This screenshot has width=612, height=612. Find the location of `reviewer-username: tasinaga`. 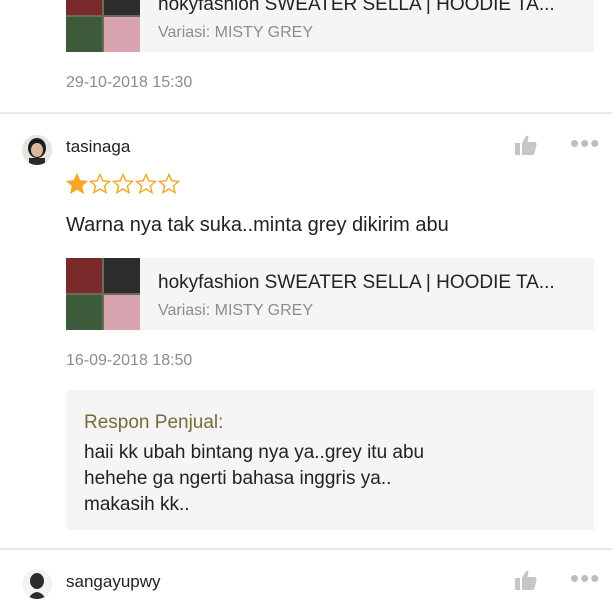

reviewer-username: tasinaga is located at coordinates (98, 147).